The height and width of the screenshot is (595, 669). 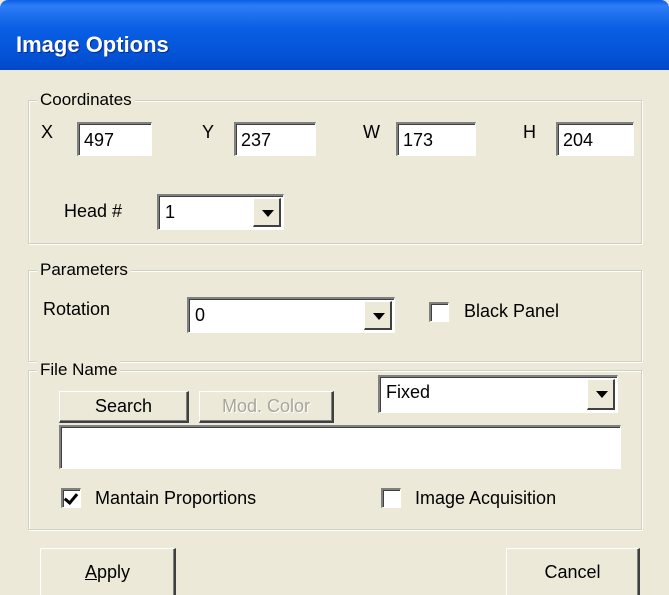 What do you see at coordinates (340, 447) in the screenshot?
I see `file-path-input` at bounding box center [340, 447].